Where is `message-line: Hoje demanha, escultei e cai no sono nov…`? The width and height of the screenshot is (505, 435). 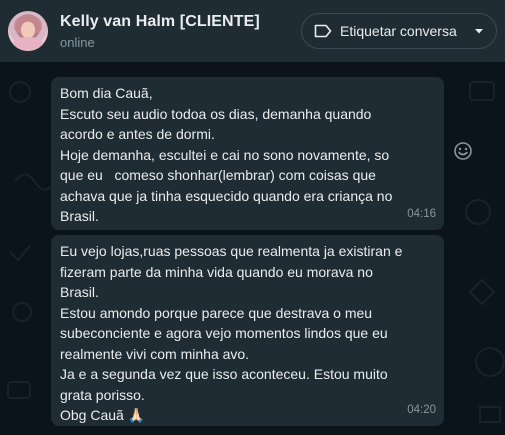 message-line: Hoje demanha, escultei e cai no sono nov… is located at coordinates (225, 154).